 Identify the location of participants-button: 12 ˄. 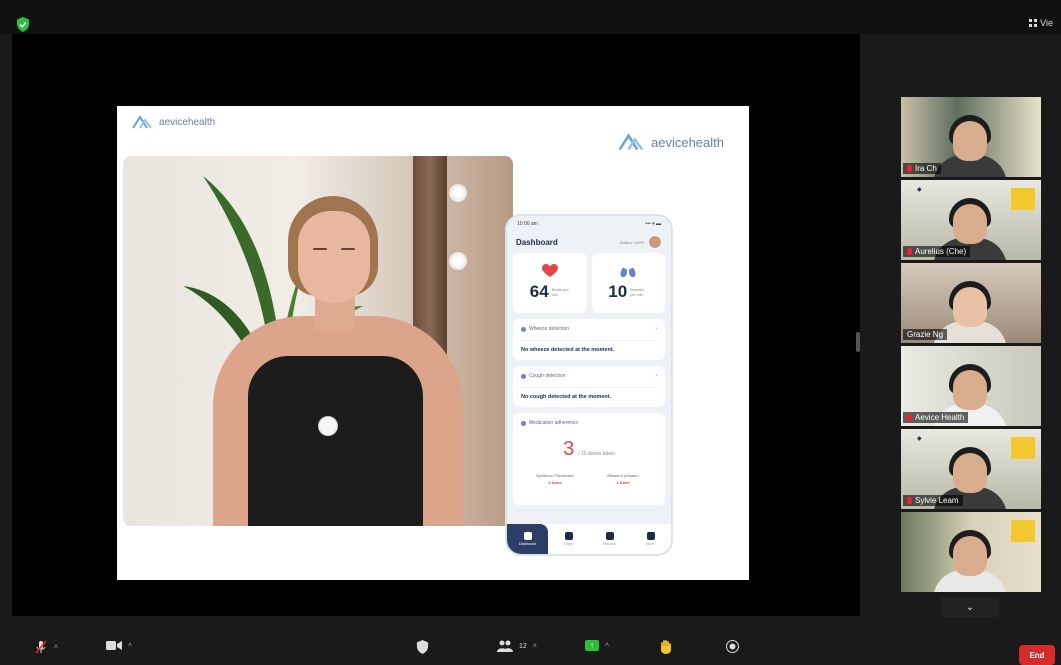
(517, 646).